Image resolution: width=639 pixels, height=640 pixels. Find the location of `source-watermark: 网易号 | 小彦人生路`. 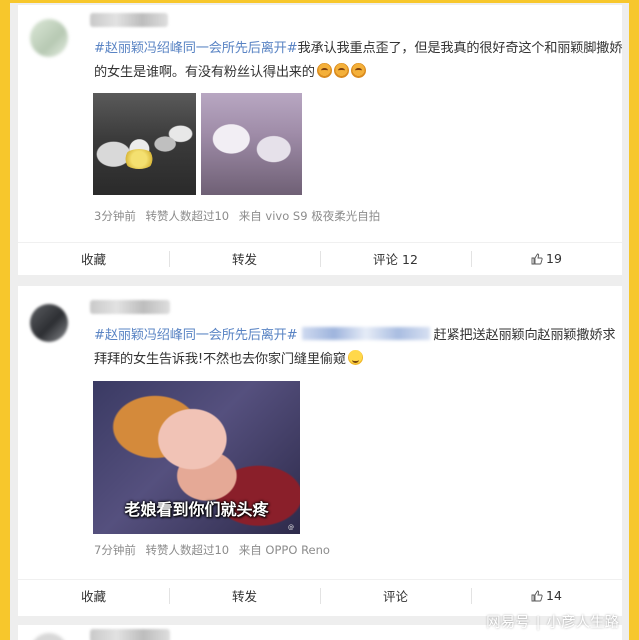

source-watermark: 网易号 | 小彦人生路 is located at coordinates (553, 623).